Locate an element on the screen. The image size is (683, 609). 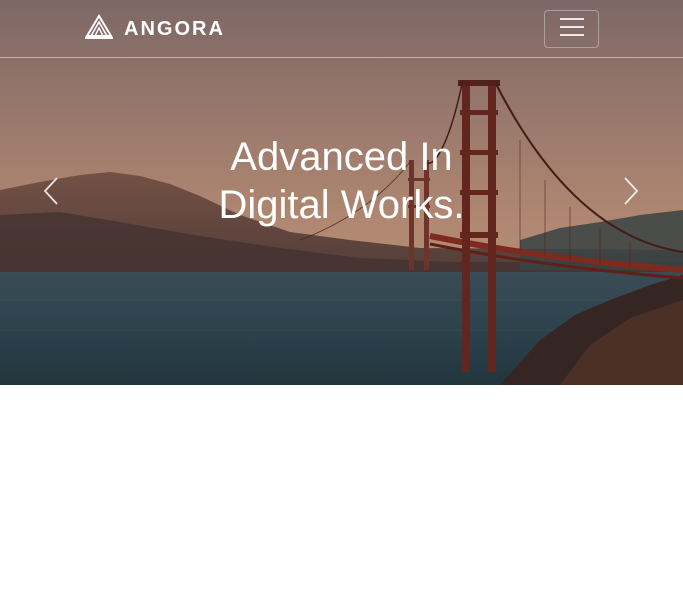
carousel-prev-button is located at coordinates (51, 193).